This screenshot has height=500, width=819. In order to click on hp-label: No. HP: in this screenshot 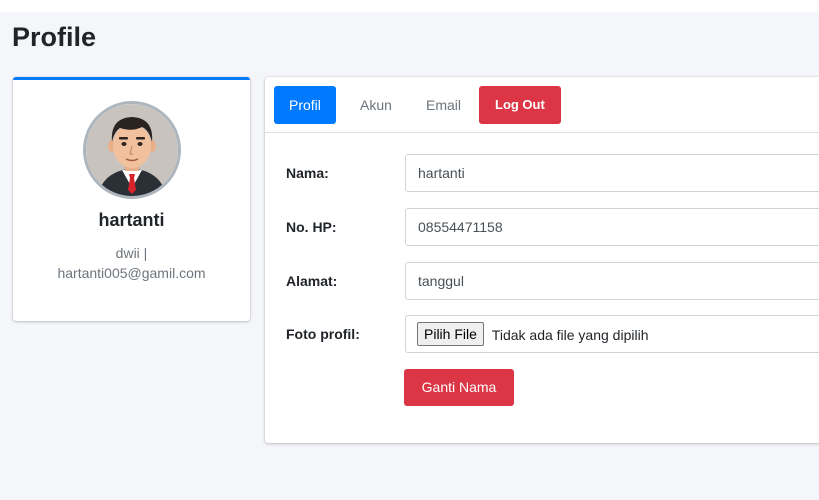, I will do `click(311, 227)`.